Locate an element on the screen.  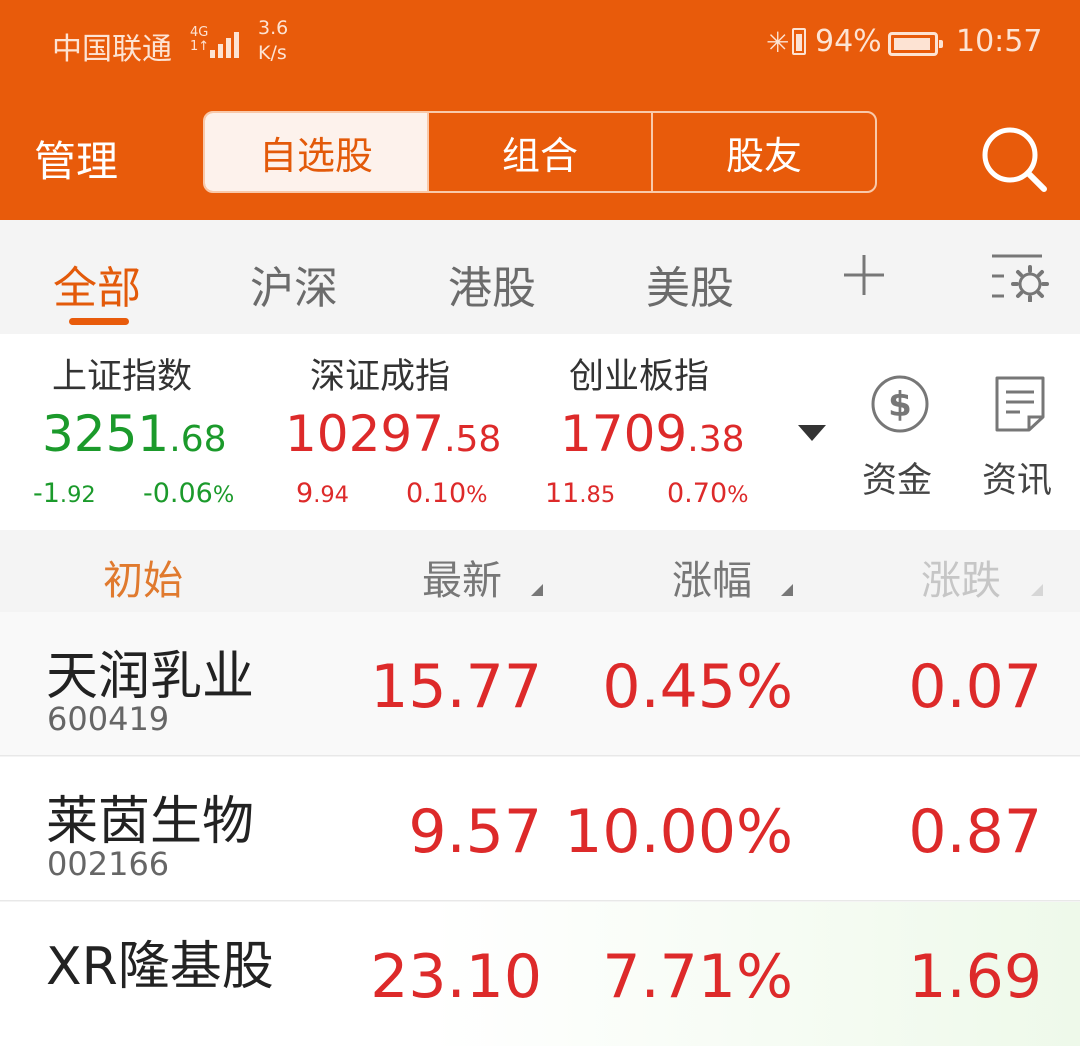
segment-portfolio: 组合 is located at coordinates (539, 152).